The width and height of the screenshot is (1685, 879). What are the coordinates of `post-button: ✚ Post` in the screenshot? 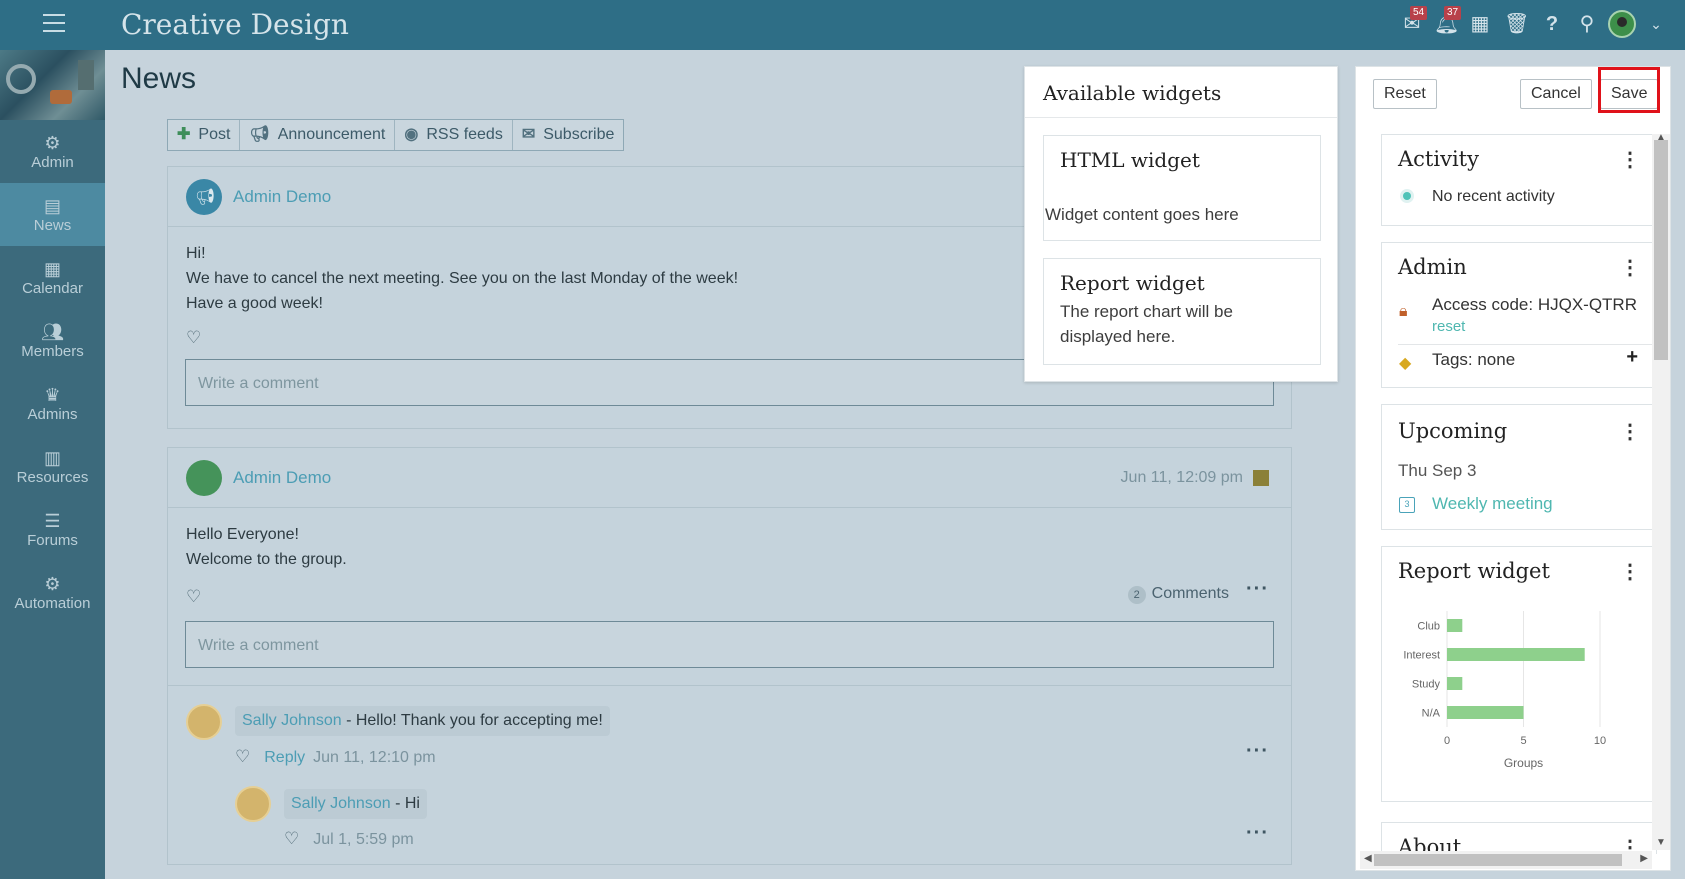 It's located at (204, 135).